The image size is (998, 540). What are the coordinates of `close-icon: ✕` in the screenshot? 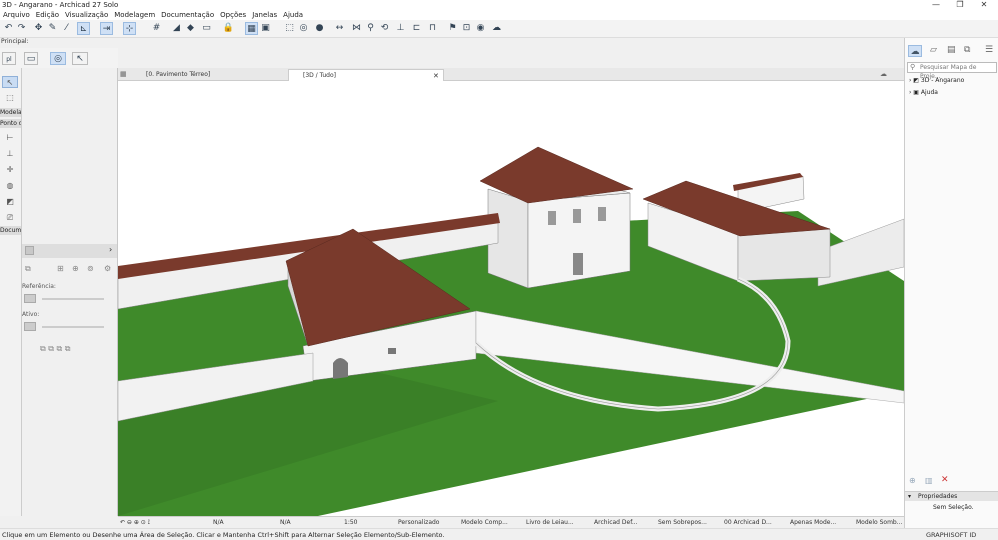 It's located at (984, 5).